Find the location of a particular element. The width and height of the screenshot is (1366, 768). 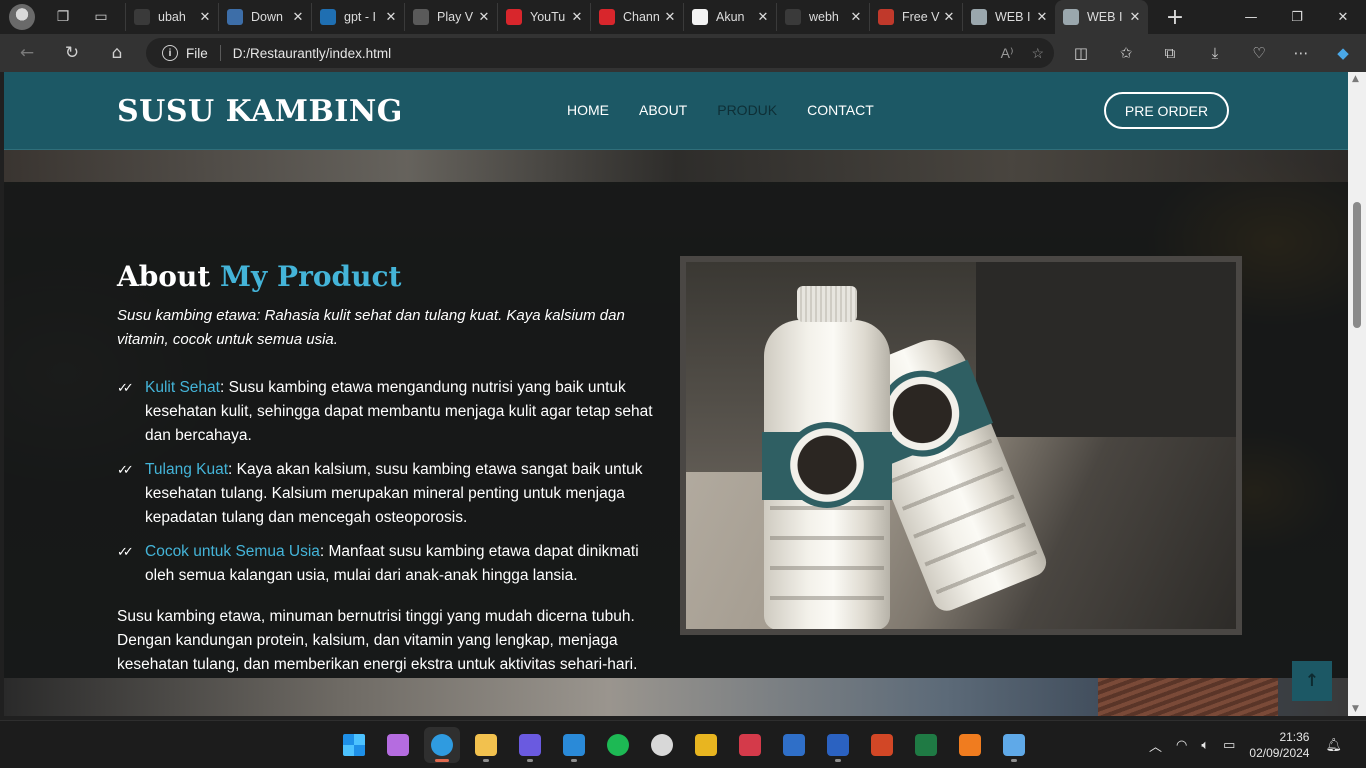

search-icon is located at coordinates (142, 17).